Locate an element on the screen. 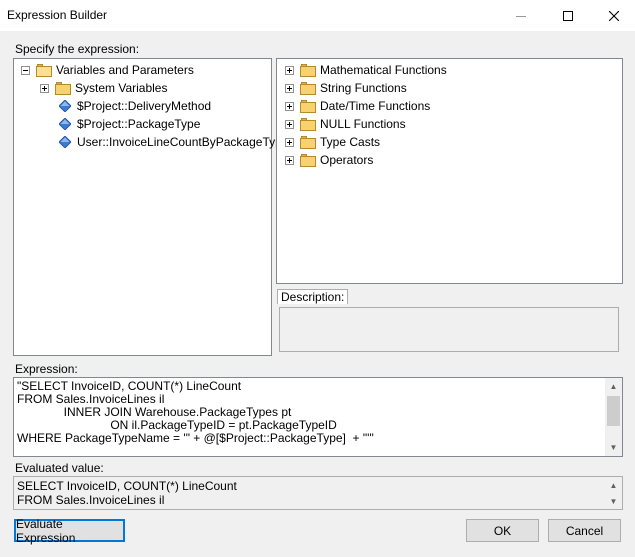 Image resolution: width=635 pixels, height=557 pixels. description-label: Description: is located at coordinates (313, 296).